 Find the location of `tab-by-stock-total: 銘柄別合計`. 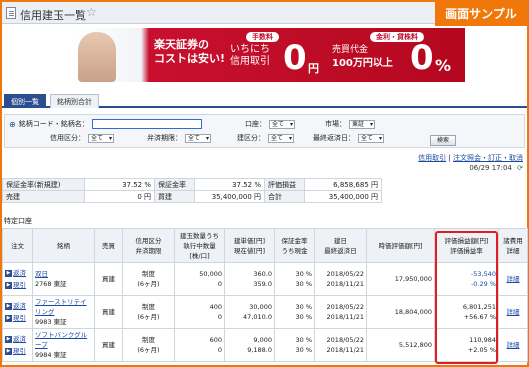

tab-by-stock-total: 銘柄別合計 is located at coordinates (74, 101).